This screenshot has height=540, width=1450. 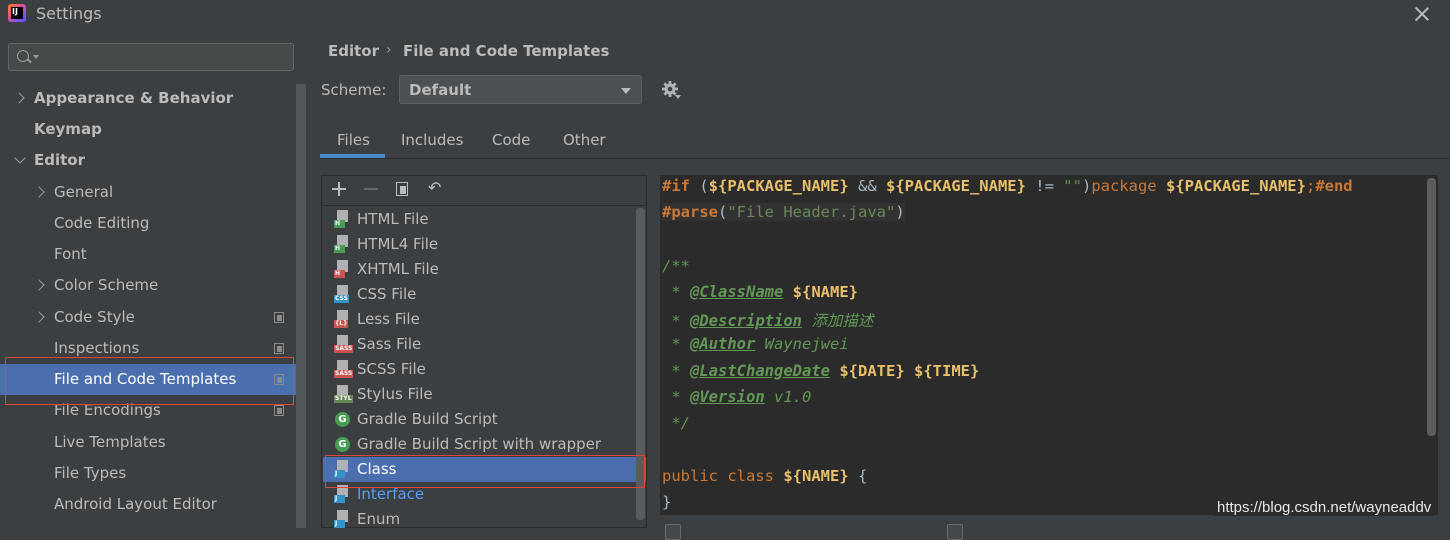 I want to click on scheme-select: Default, so click(x=520, y=89).